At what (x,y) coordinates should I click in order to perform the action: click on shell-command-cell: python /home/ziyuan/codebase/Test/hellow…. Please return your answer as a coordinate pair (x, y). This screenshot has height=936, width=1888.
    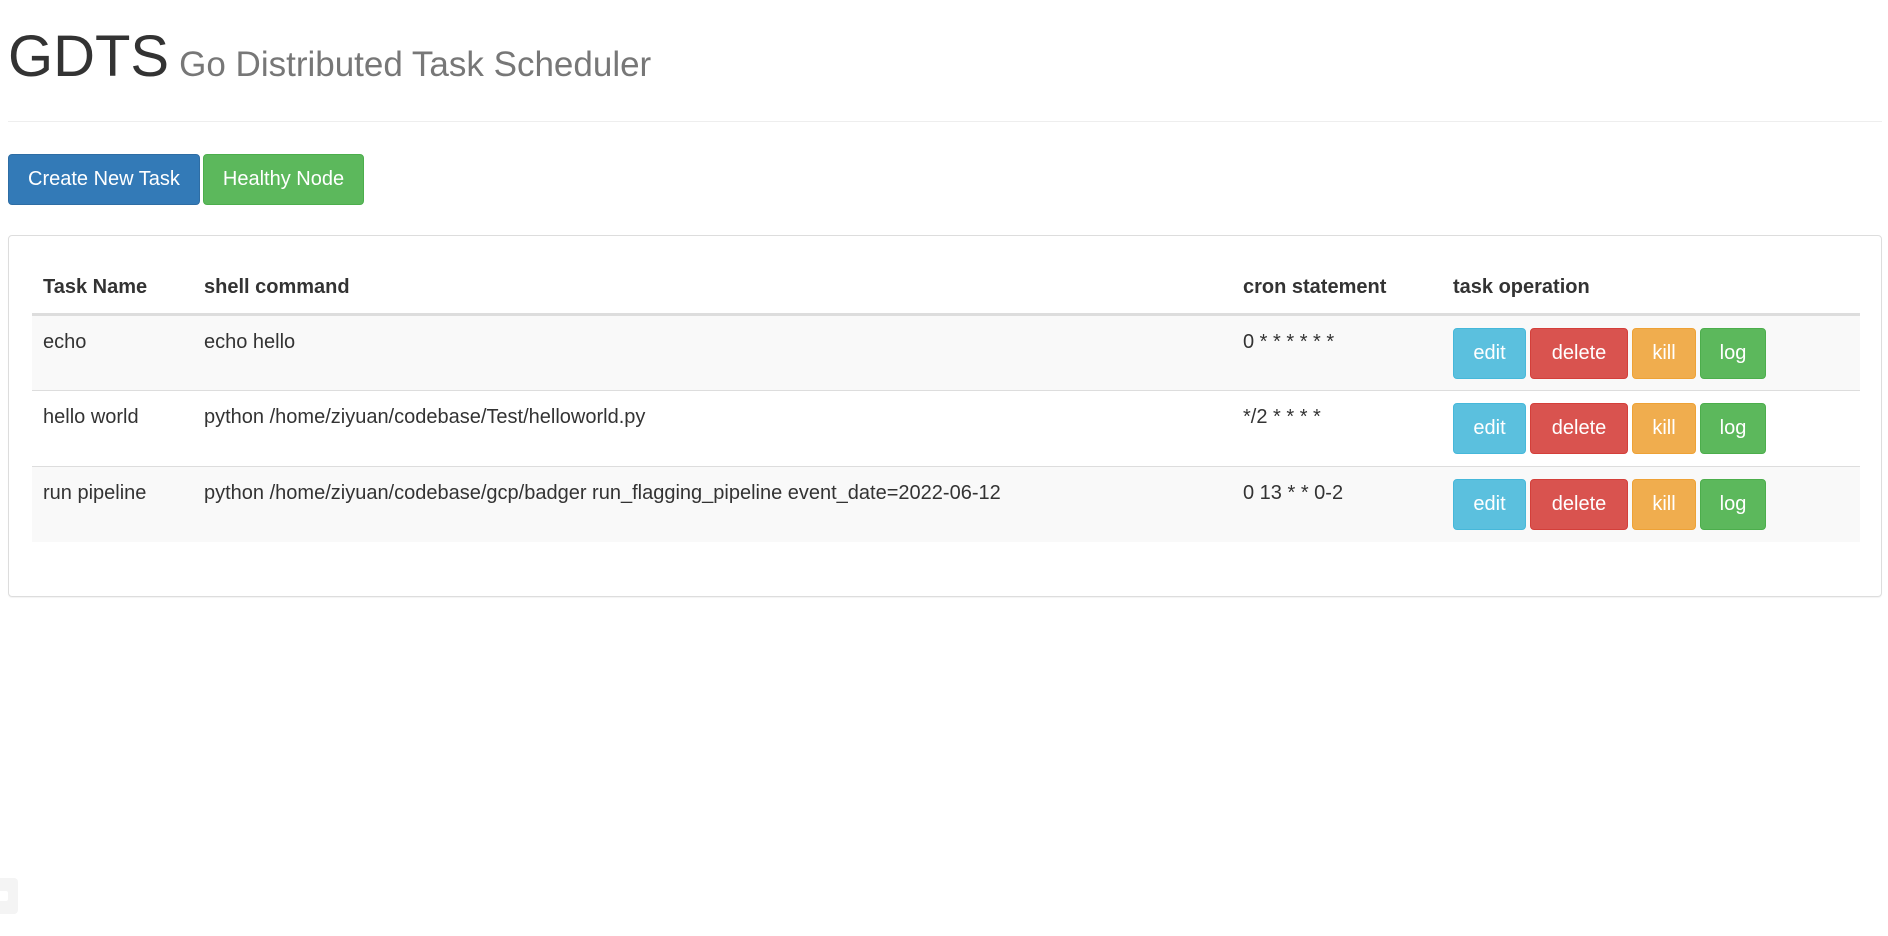
    Looking at the image, I should click on (712, 427).